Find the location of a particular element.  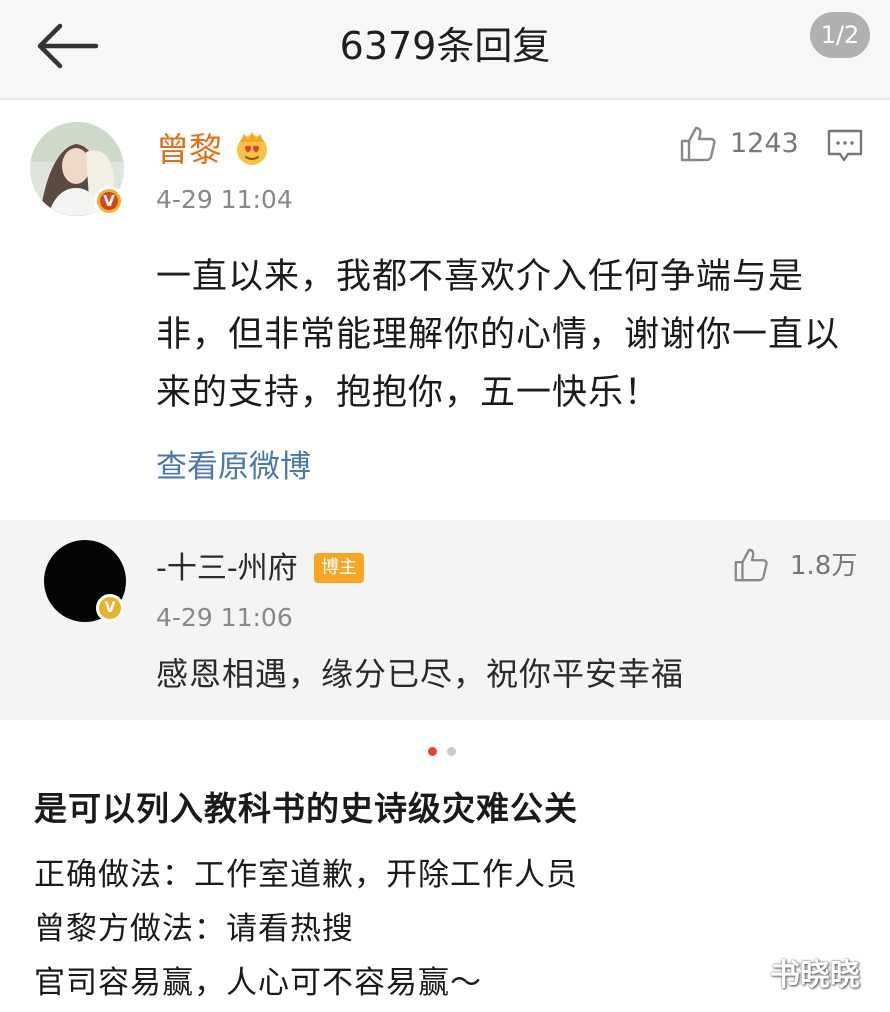

username: 曾黎 is located at coordinates (189, 150).